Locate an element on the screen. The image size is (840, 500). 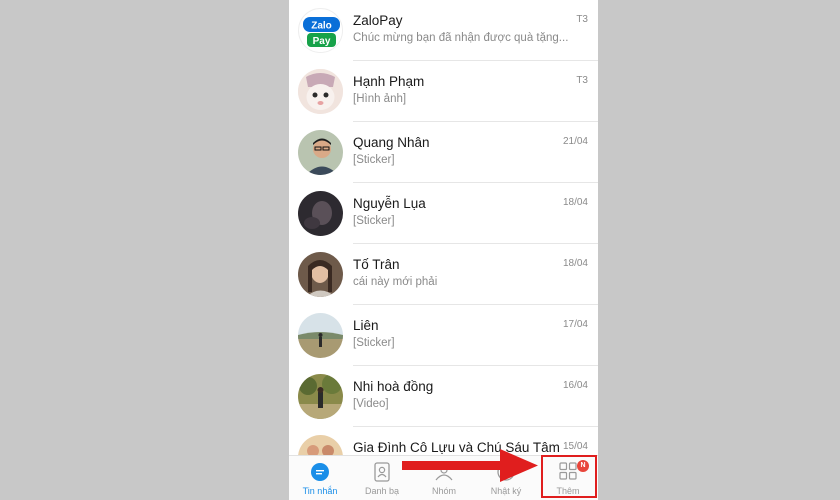
tab-messages: Tin nhắn is located at coordinates (320, 478).